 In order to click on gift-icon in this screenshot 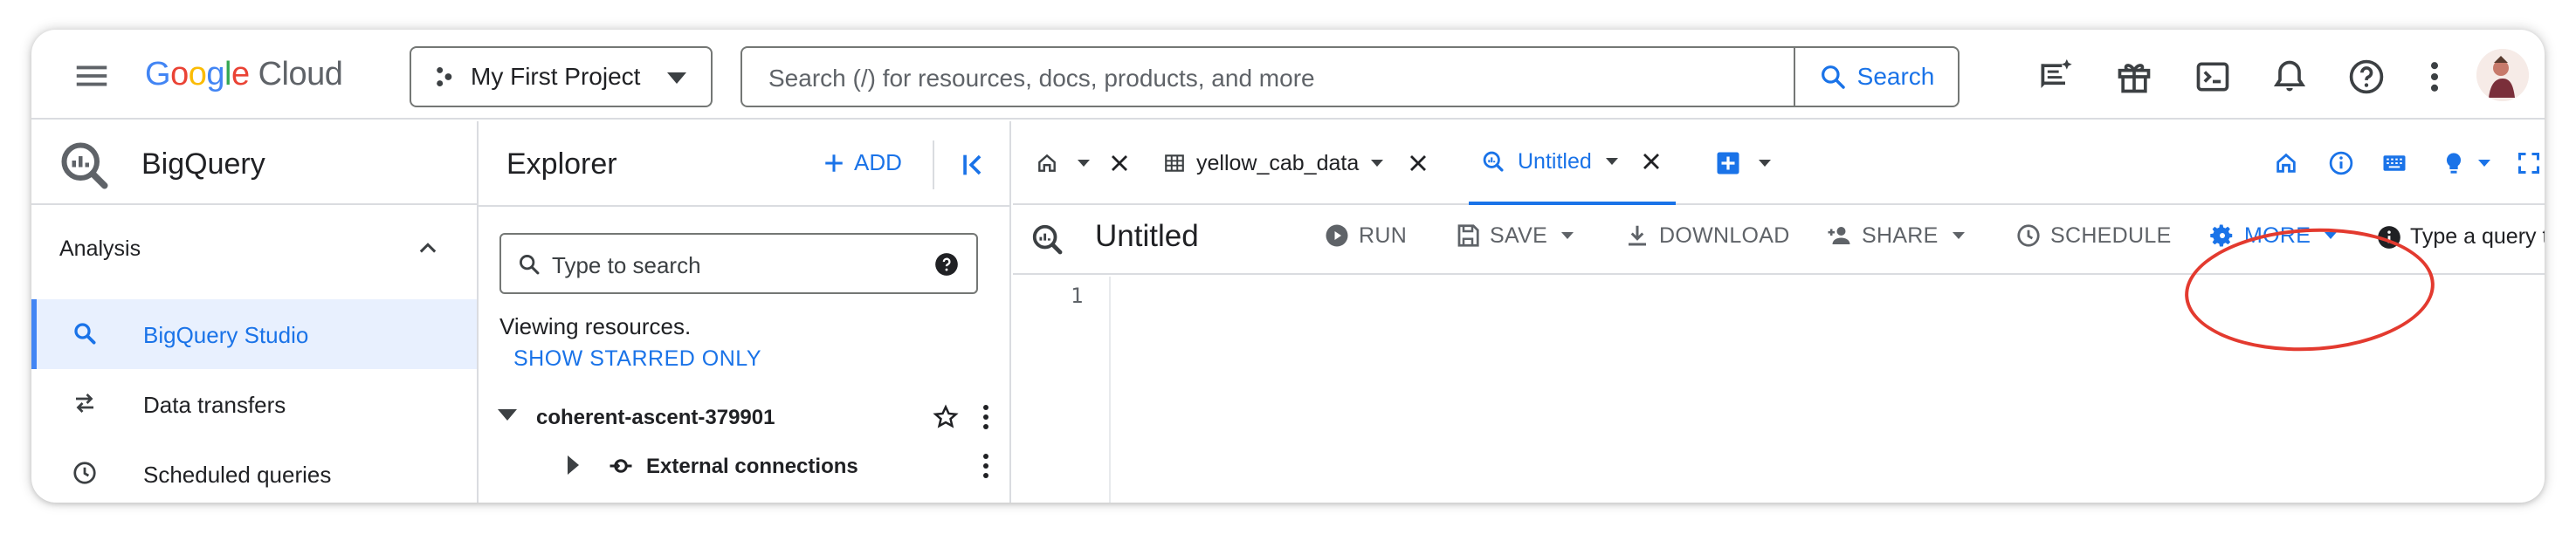, I will do `click(2134, 78)`.